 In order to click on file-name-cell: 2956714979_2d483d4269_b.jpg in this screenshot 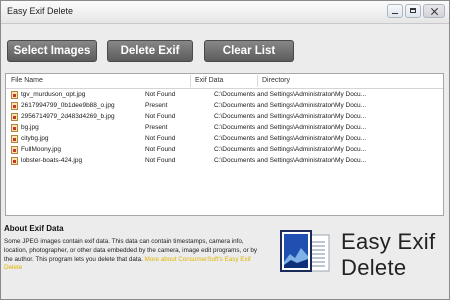, I will do `click(68, 116)`.